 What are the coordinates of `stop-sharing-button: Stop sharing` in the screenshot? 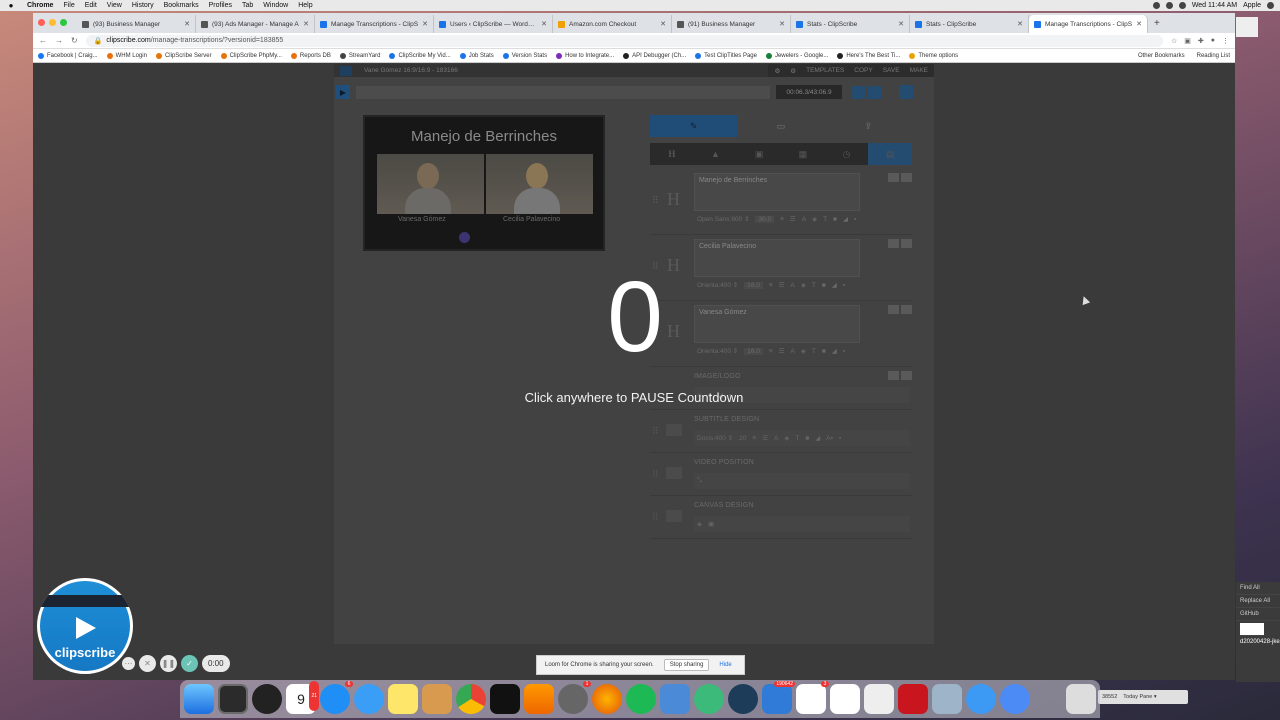 It's located at (686, 665).